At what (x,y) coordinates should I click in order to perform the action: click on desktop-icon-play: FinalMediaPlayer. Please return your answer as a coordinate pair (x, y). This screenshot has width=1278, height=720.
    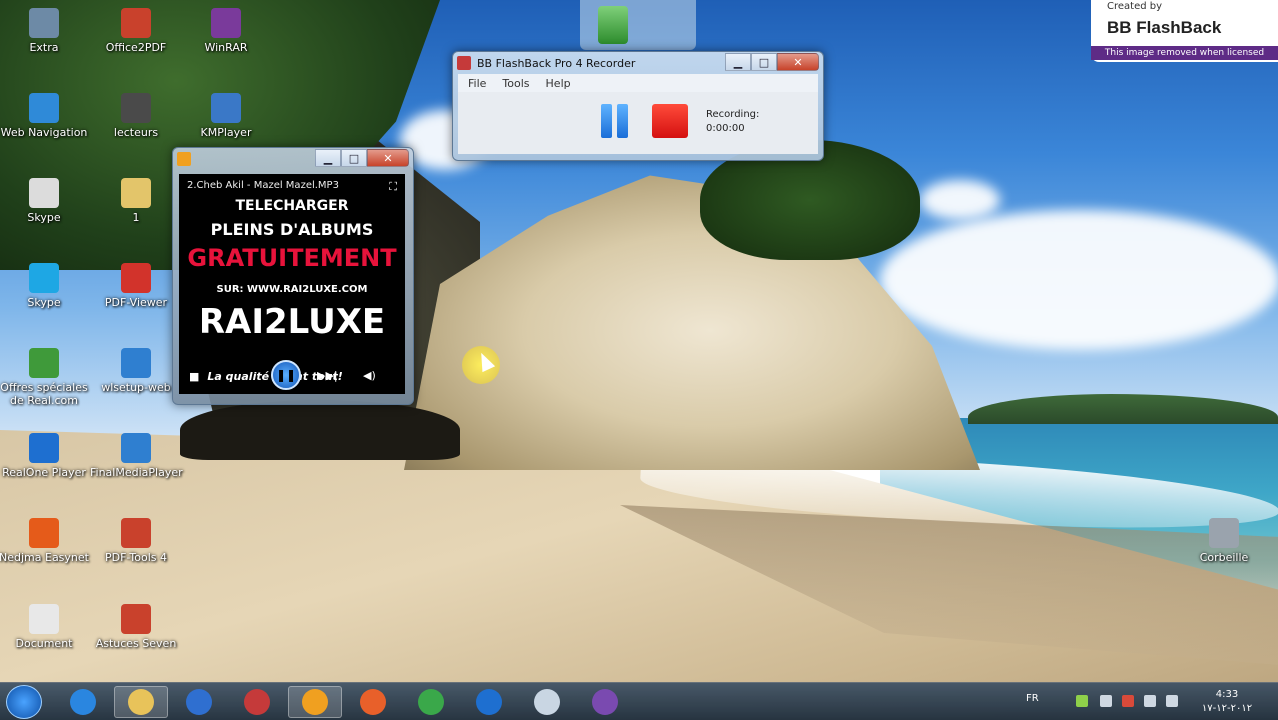
    Looking at the image, I should click on (136, 456).